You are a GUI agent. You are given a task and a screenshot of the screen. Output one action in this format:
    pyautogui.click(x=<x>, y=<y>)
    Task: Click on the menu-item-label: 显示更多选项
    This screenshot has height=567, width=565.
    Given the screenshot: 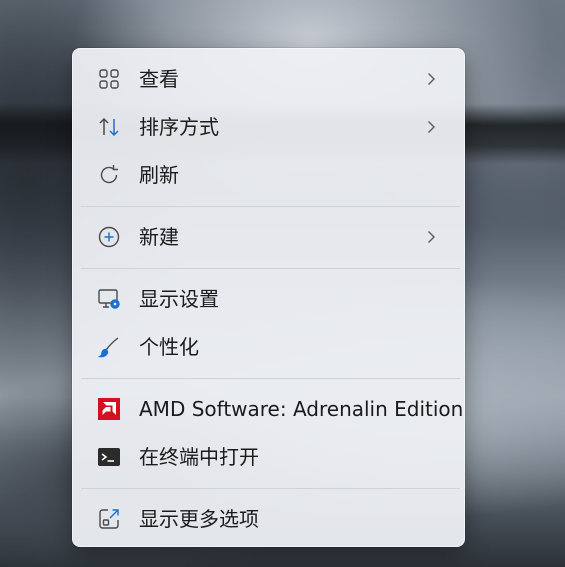 What is the action you would take?
    pyautogui.click(x=199, y=519)
    